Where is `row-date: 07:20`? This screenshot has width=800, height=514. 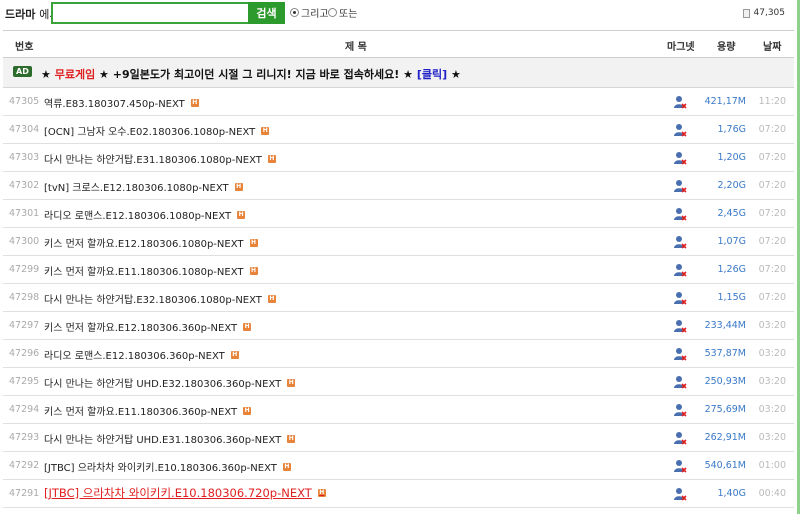 row-date: 07:20 is located at coordinates (772, 269).